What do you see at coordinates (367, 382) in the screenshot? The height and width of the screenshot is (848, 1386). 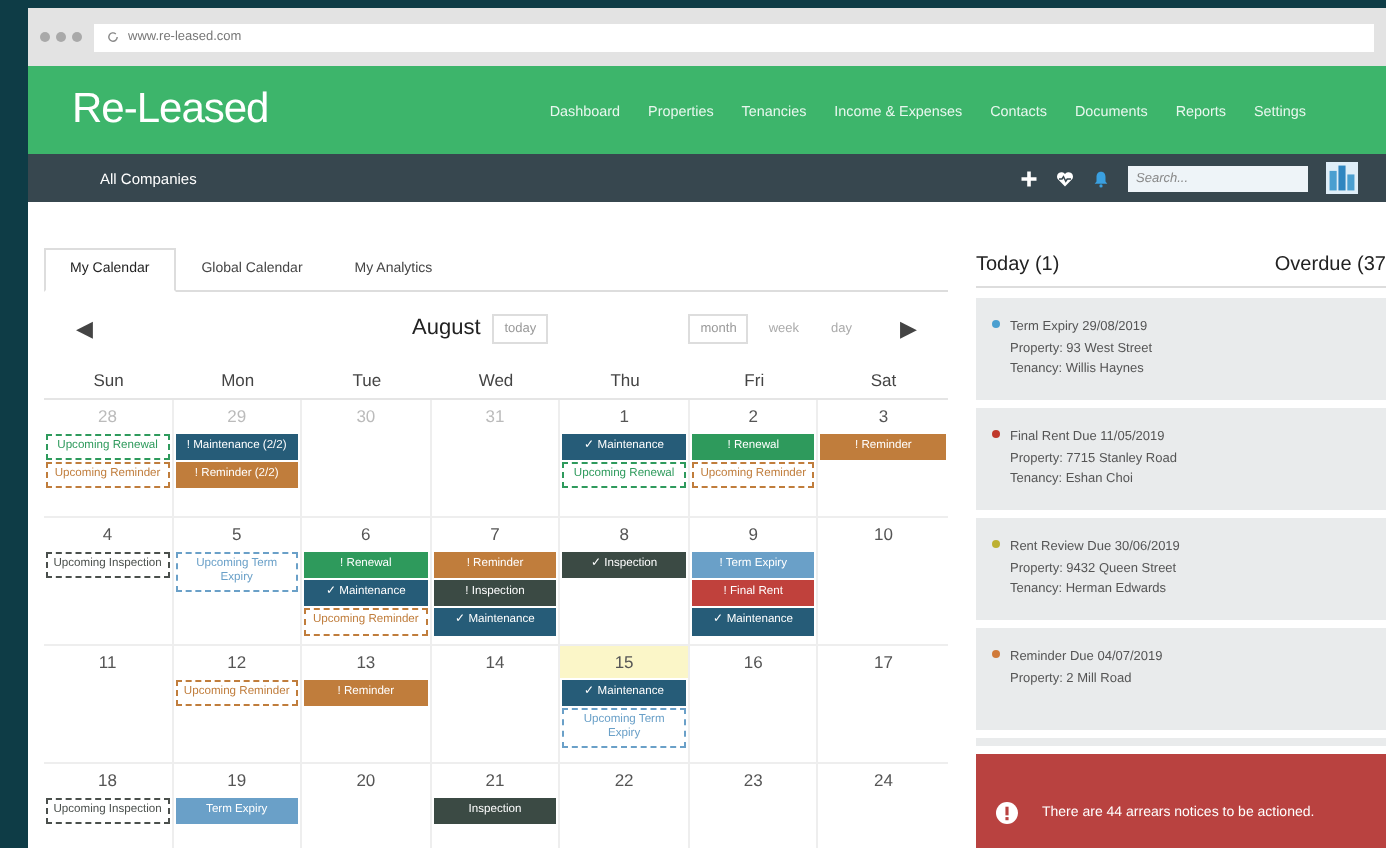 I see `weekday-header: Tue` at bounding box center [367, 382].